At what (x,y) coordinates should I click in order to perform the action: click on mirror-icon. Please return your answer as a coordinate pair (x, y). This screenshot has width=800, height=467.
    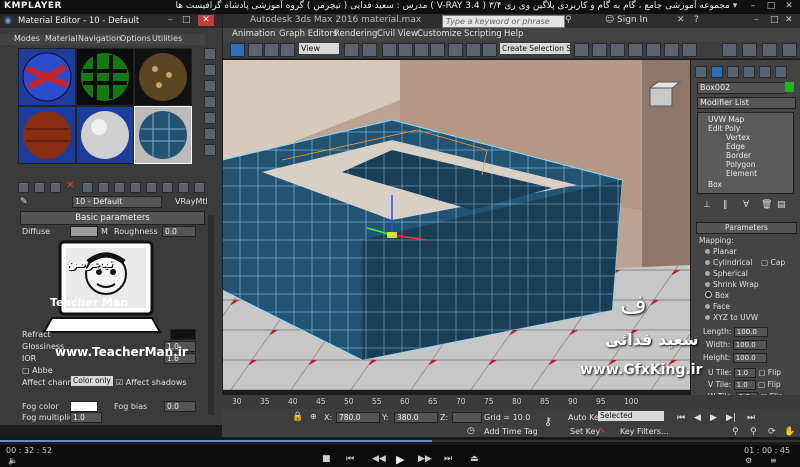
    Looking at the image, I should click on (473, 50).